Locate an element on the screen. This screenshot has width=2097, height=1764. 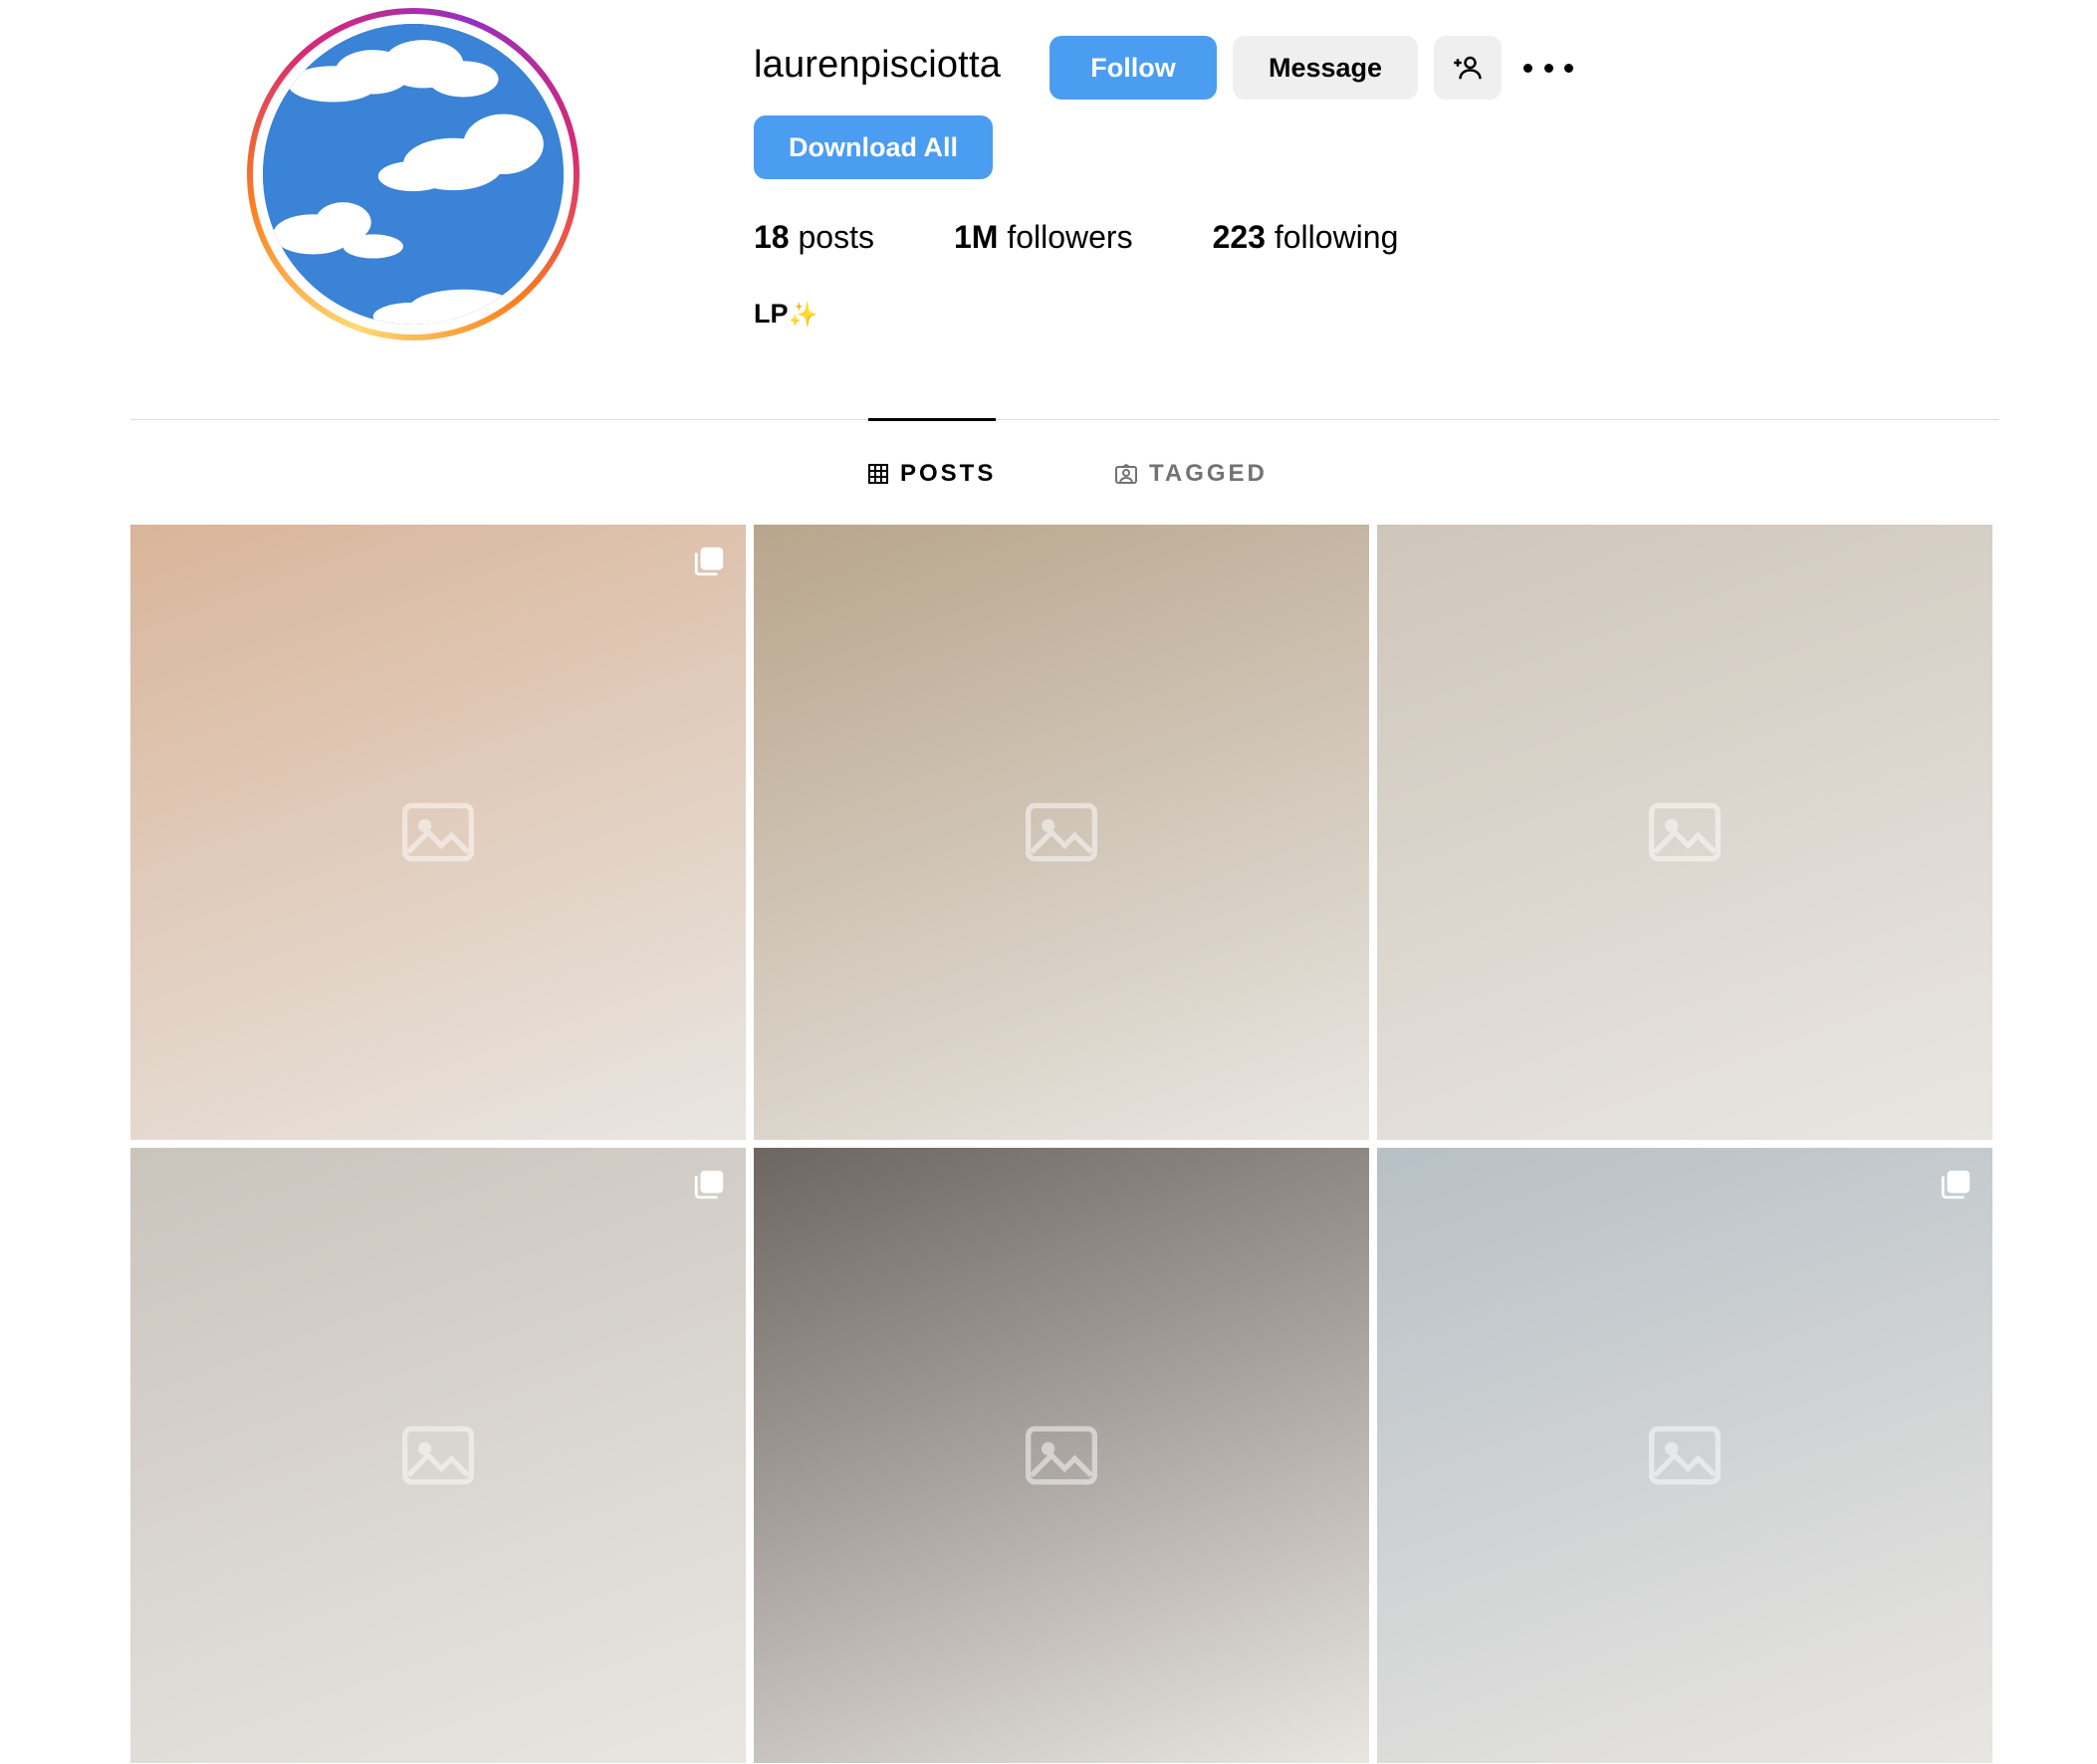
active-tab-indicator is located at coordinates (932, 419).